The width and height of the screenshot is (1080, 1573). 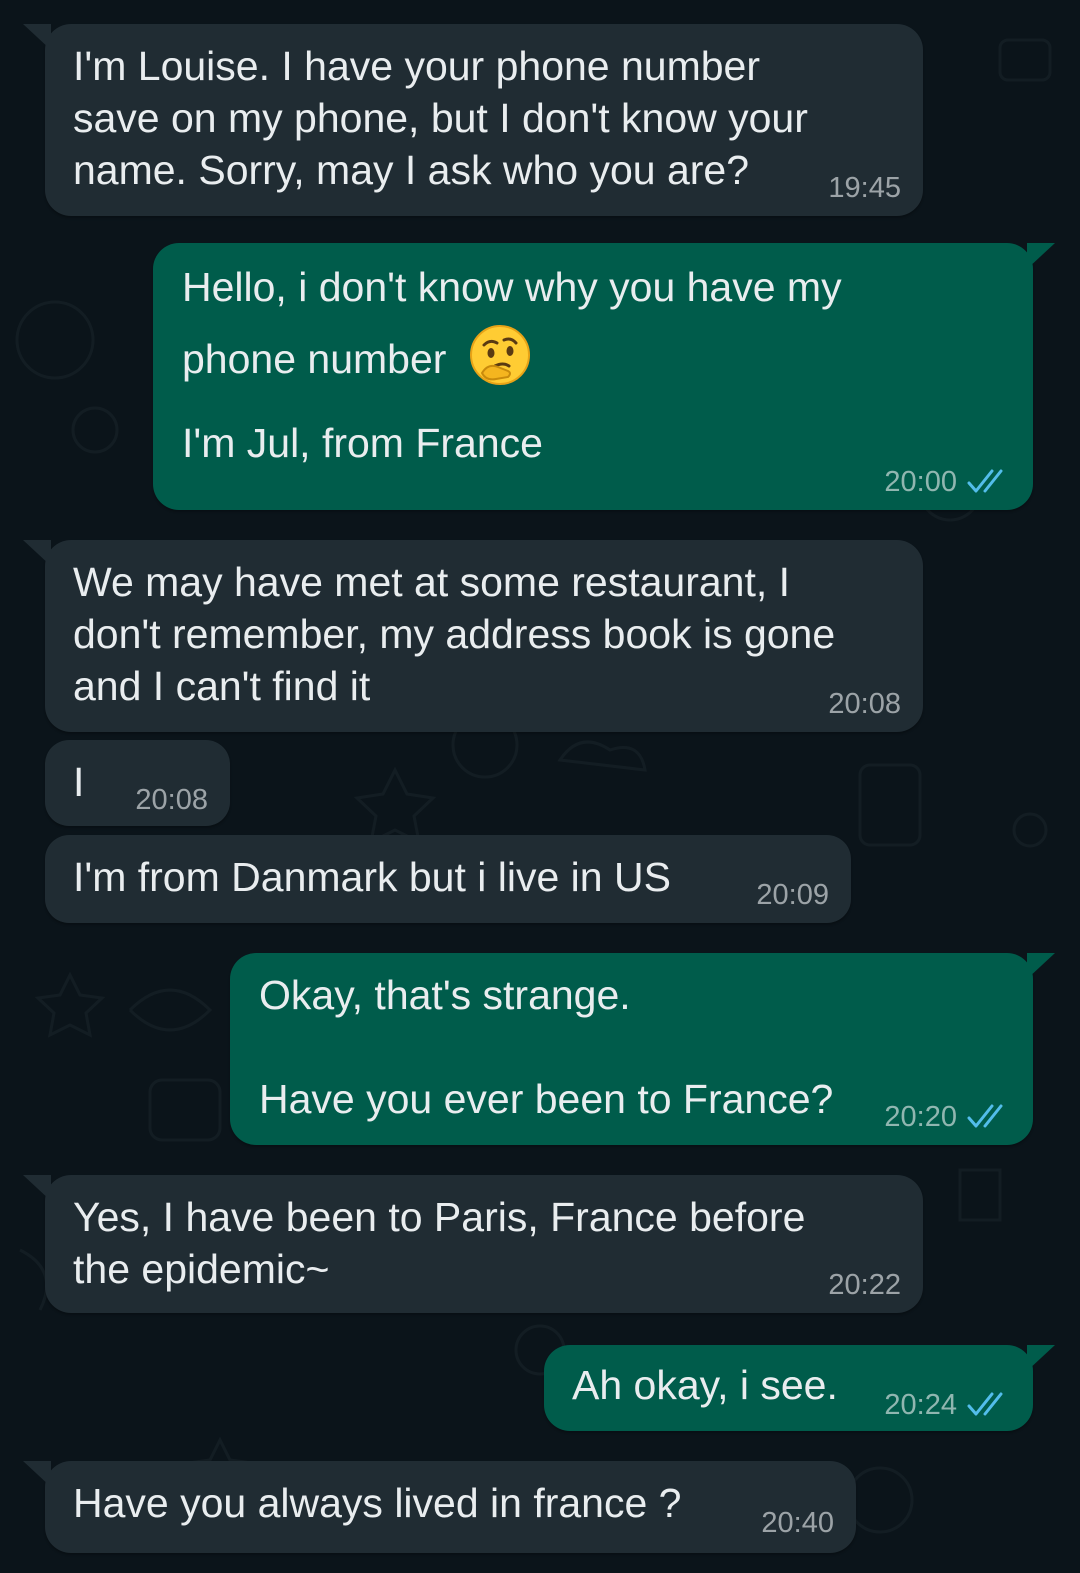 What do you see at coordinates (920, 1117) in the screenshot?
I see `message-time: 20:20` at bounding box center [920, 1117].